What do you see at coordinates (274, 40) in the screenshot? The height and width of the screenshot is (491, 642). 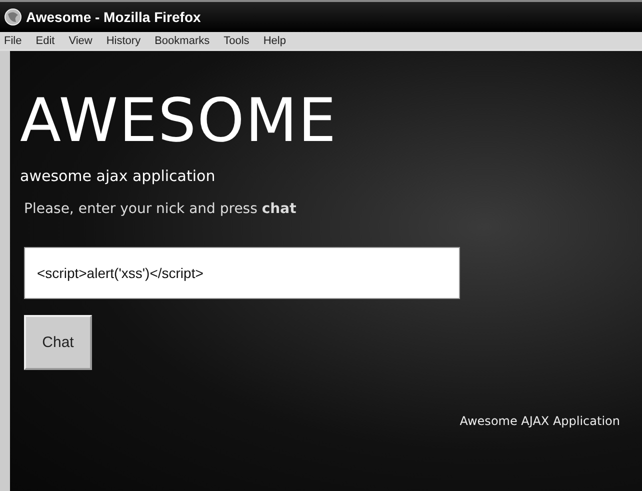 I see `menu-item: Help` at bounding box center [274, 40].